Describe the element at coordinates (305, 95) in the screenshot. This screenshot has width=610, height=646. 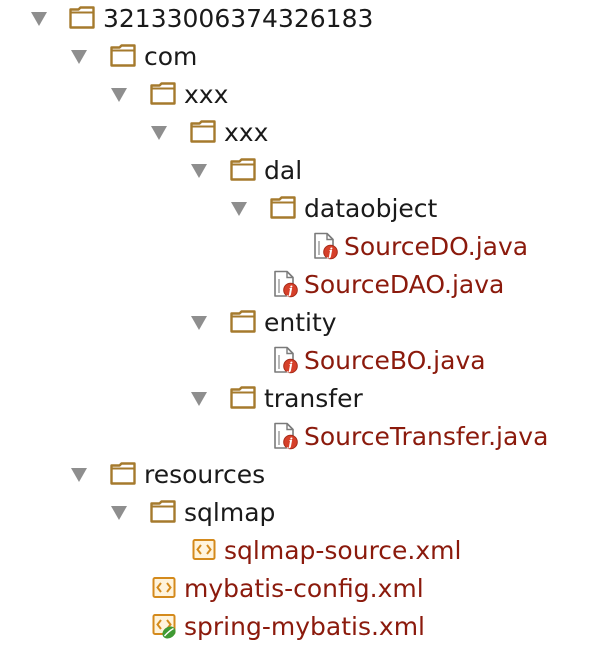
I see `tree-row-folder-xxx: xxx` at that location.